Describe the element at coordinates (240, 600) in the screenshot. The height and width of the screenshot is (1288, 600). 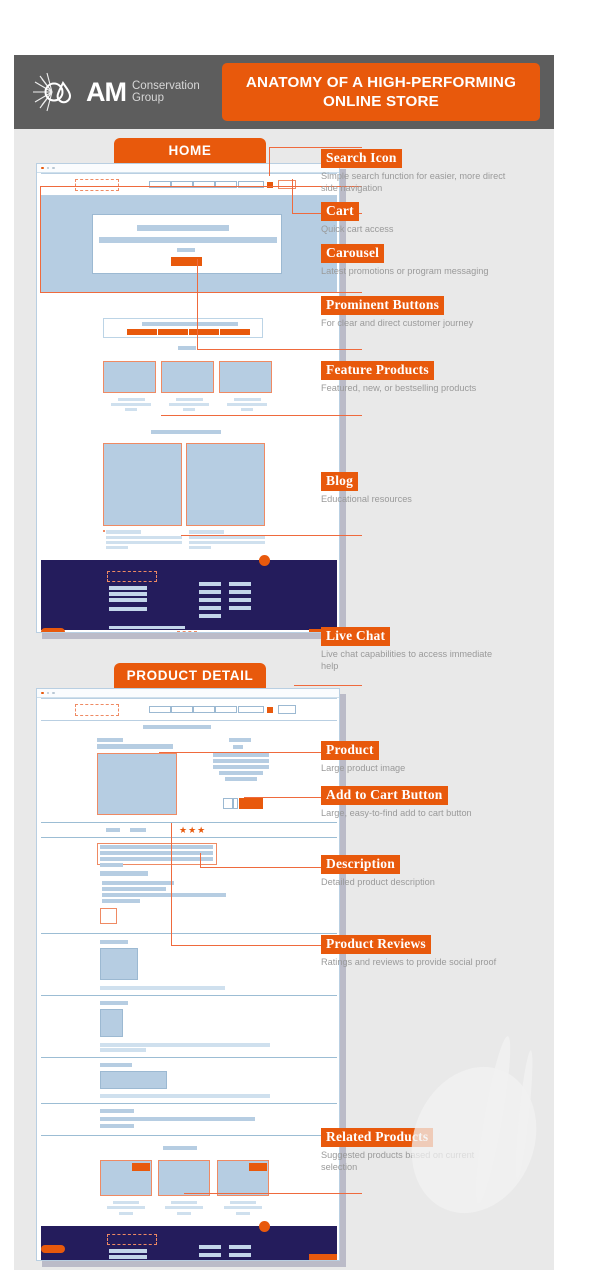
I see `footer-col2-link3` at that location.